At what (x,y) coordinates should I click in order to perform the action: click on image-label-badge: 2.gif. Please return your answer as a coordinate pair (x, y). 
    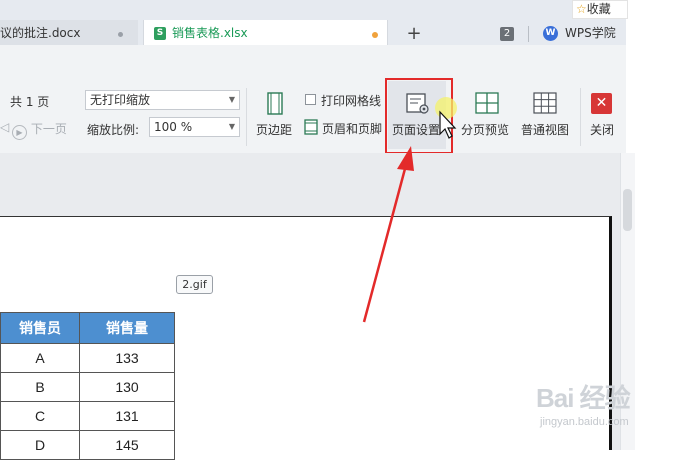
    Looking at the image, I should click on (194, 284).